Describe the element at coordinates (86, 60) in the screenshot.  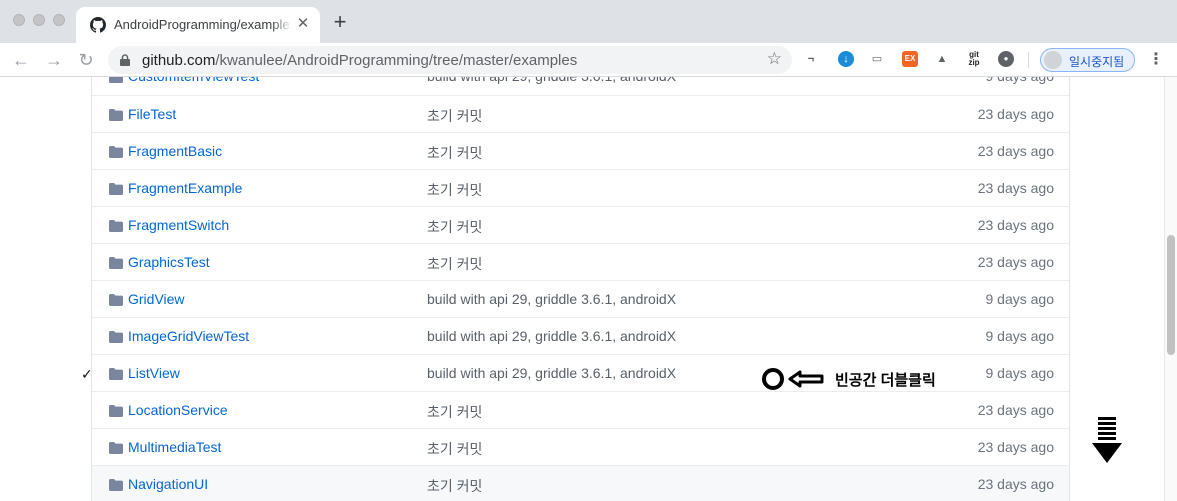
I see `reload-icon: ↻` at that location.